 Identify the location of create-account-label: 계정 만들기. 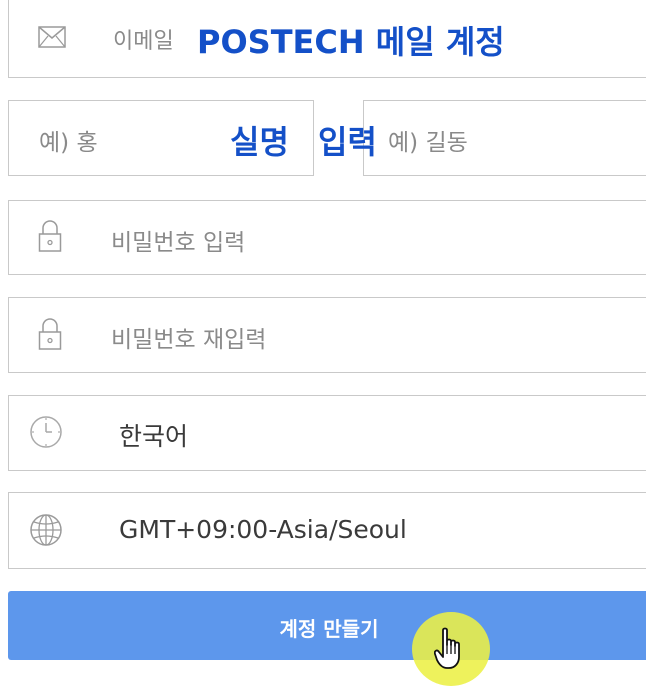
(329, 629).